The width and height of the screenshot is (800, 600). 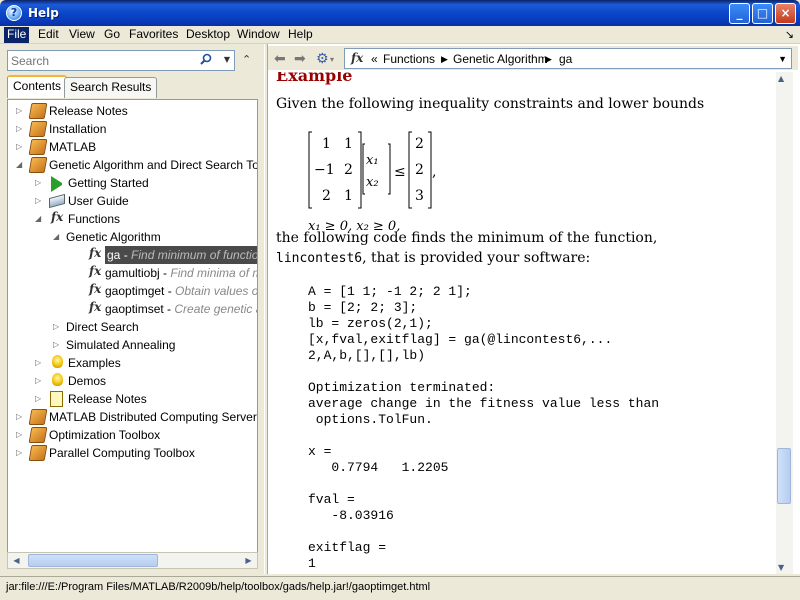 I want to click on tree-horizontal-scrollbar: ◀ ▶, so click(x=132, y=560).